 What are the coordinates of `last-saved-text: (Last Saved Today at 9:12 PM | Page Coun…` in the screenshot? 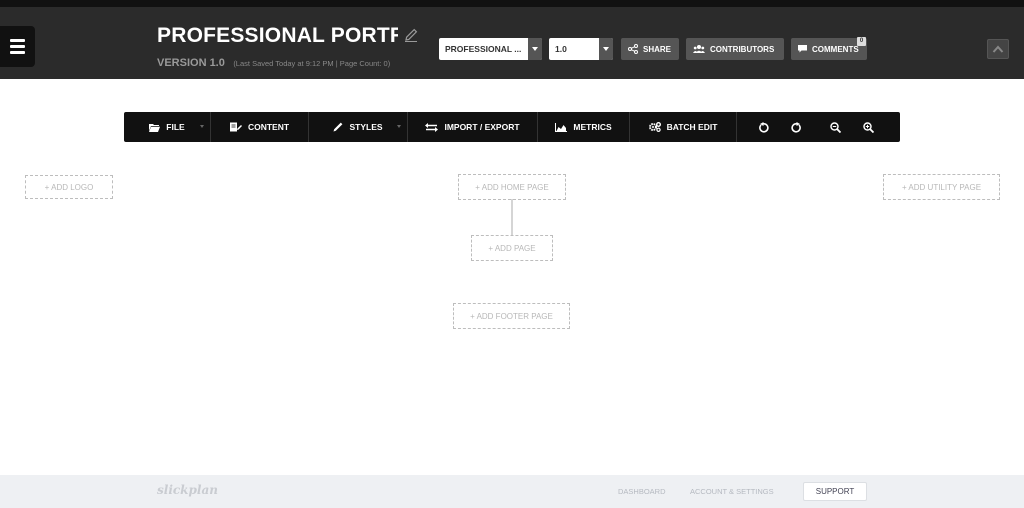 It's located at (312, 63).